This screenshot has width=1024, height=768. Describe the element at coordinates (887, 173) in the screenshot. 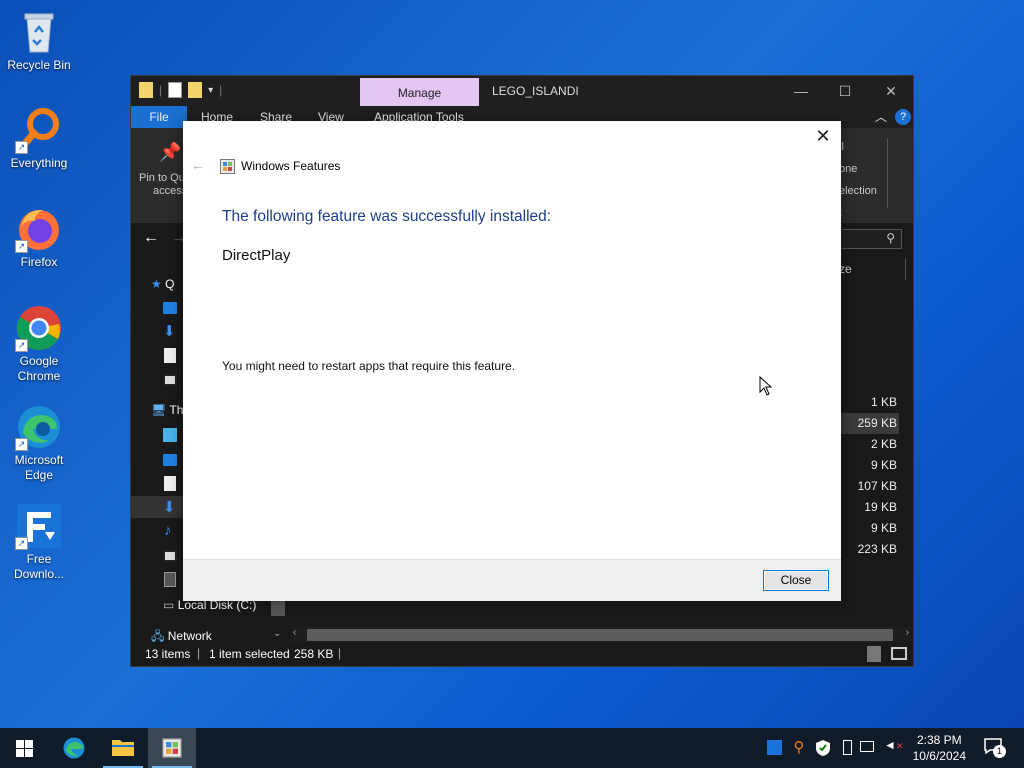

I see `ribbon-divider` at that location.